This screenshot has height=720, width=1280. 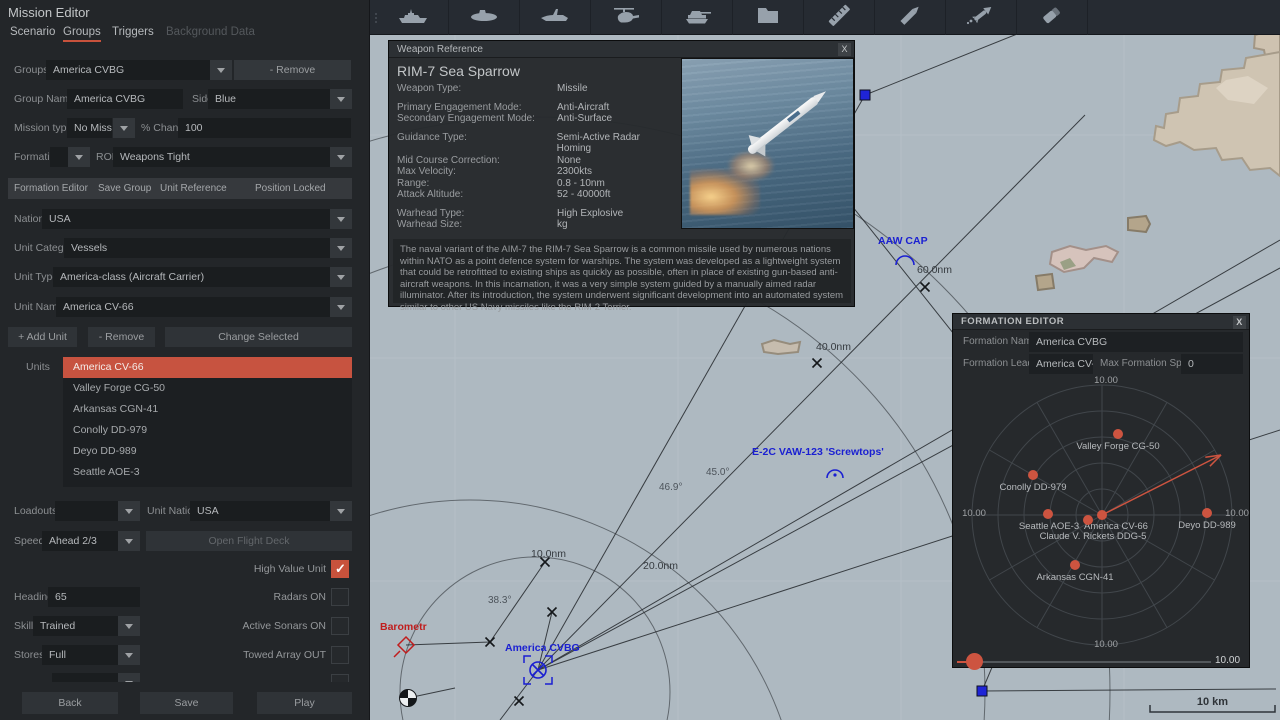 What do you see at coordinates (340, 597) in the screenshot?
I see `radars-on-checkbox` at bounding box center [340, 597].